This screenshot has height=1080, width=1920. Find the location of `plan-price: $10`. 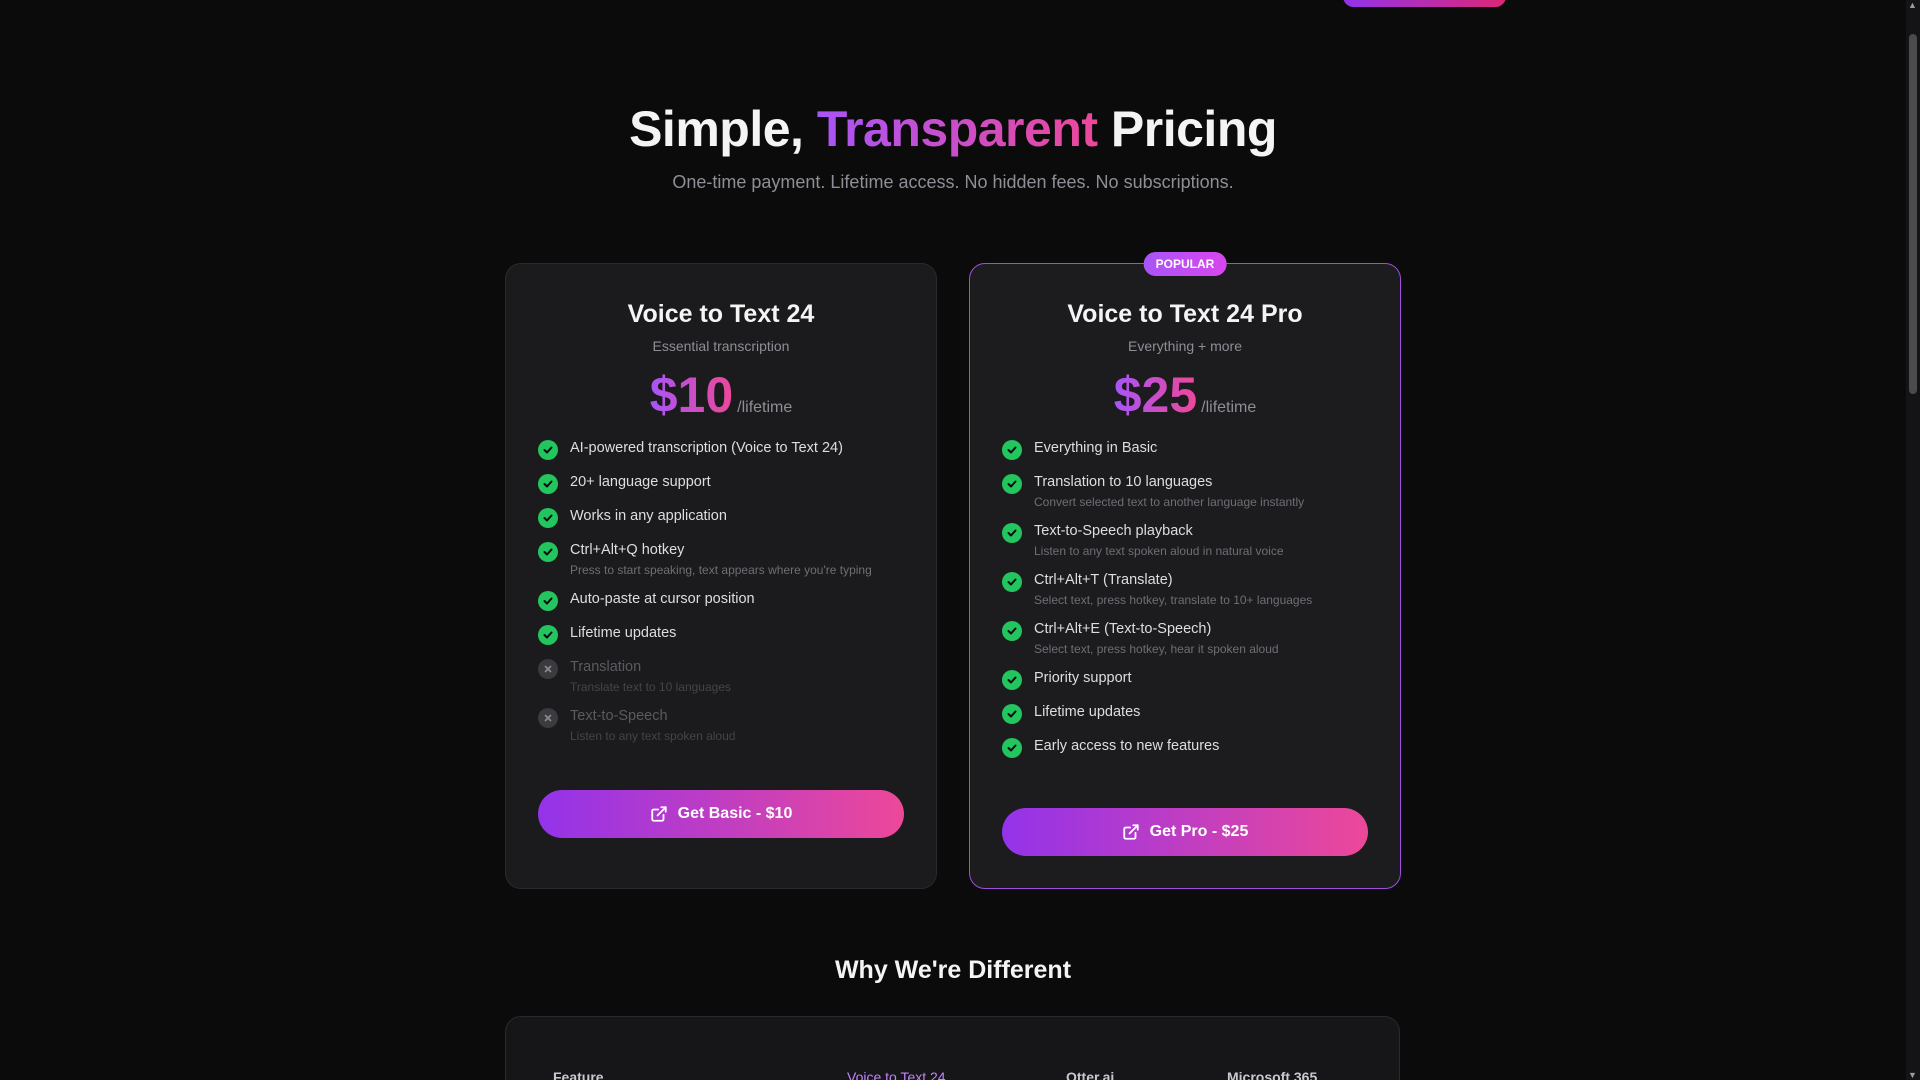

plan-price: $10 is located at coordinates (691, 395).